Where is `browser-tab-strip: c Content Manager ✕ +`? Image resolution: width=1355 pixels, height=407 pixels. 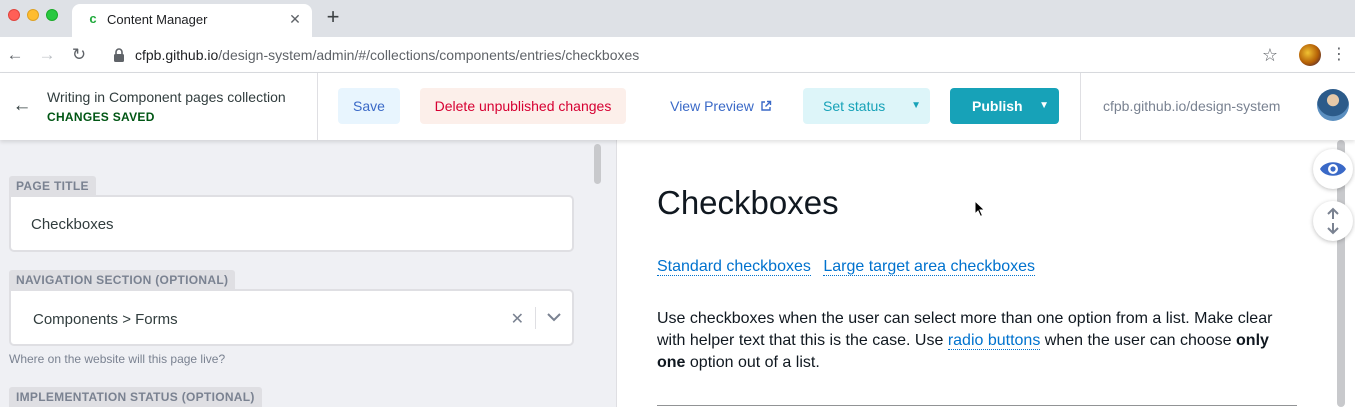 browser-tab-strip: c Content Manager ✕ + is located at coordinates (677, 18).